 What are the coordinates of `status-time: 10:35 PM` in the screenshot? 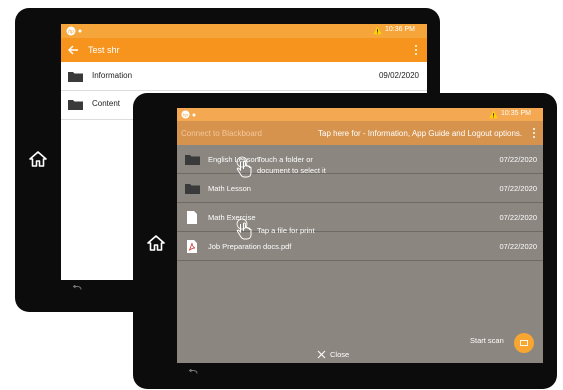 It's located at (516, 113).